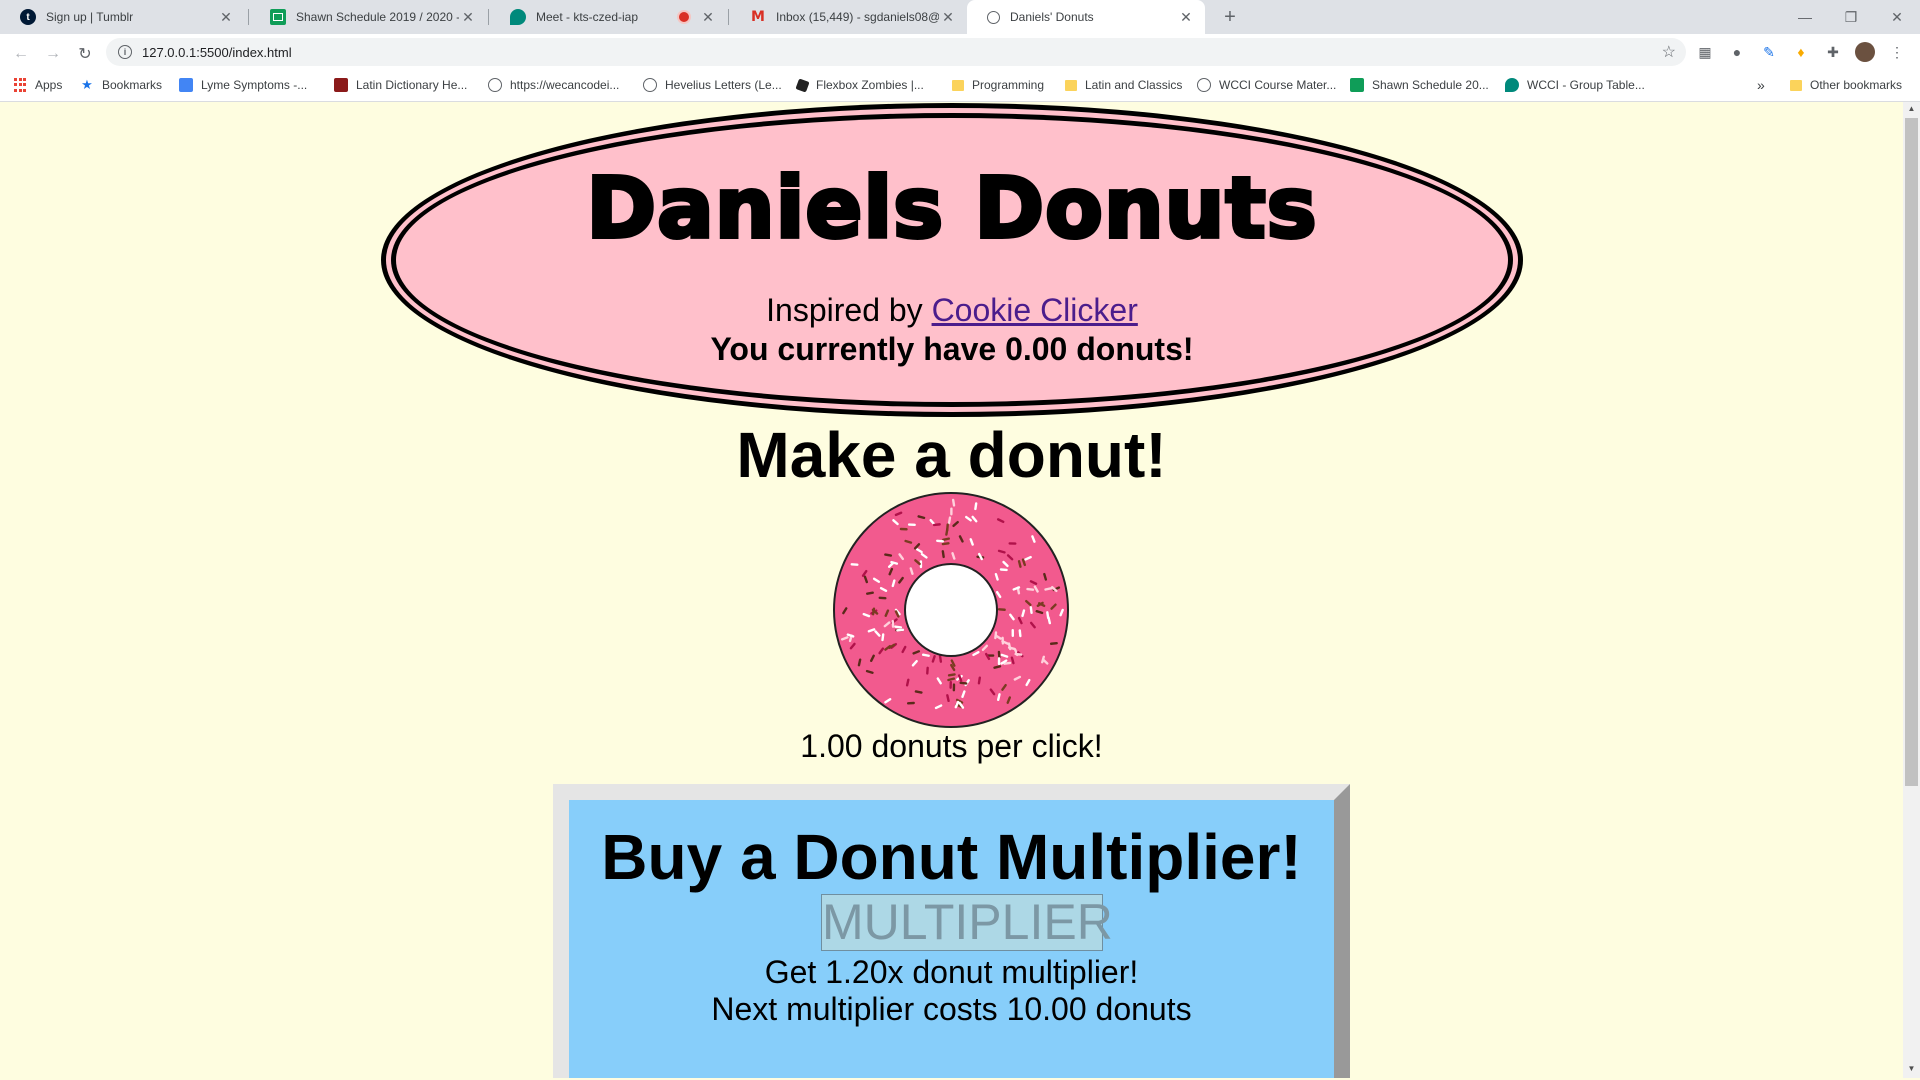 The height and width of the screenshot is (1080, 1920). I want to click on extension-icon: ✎, so click(1769, 52).